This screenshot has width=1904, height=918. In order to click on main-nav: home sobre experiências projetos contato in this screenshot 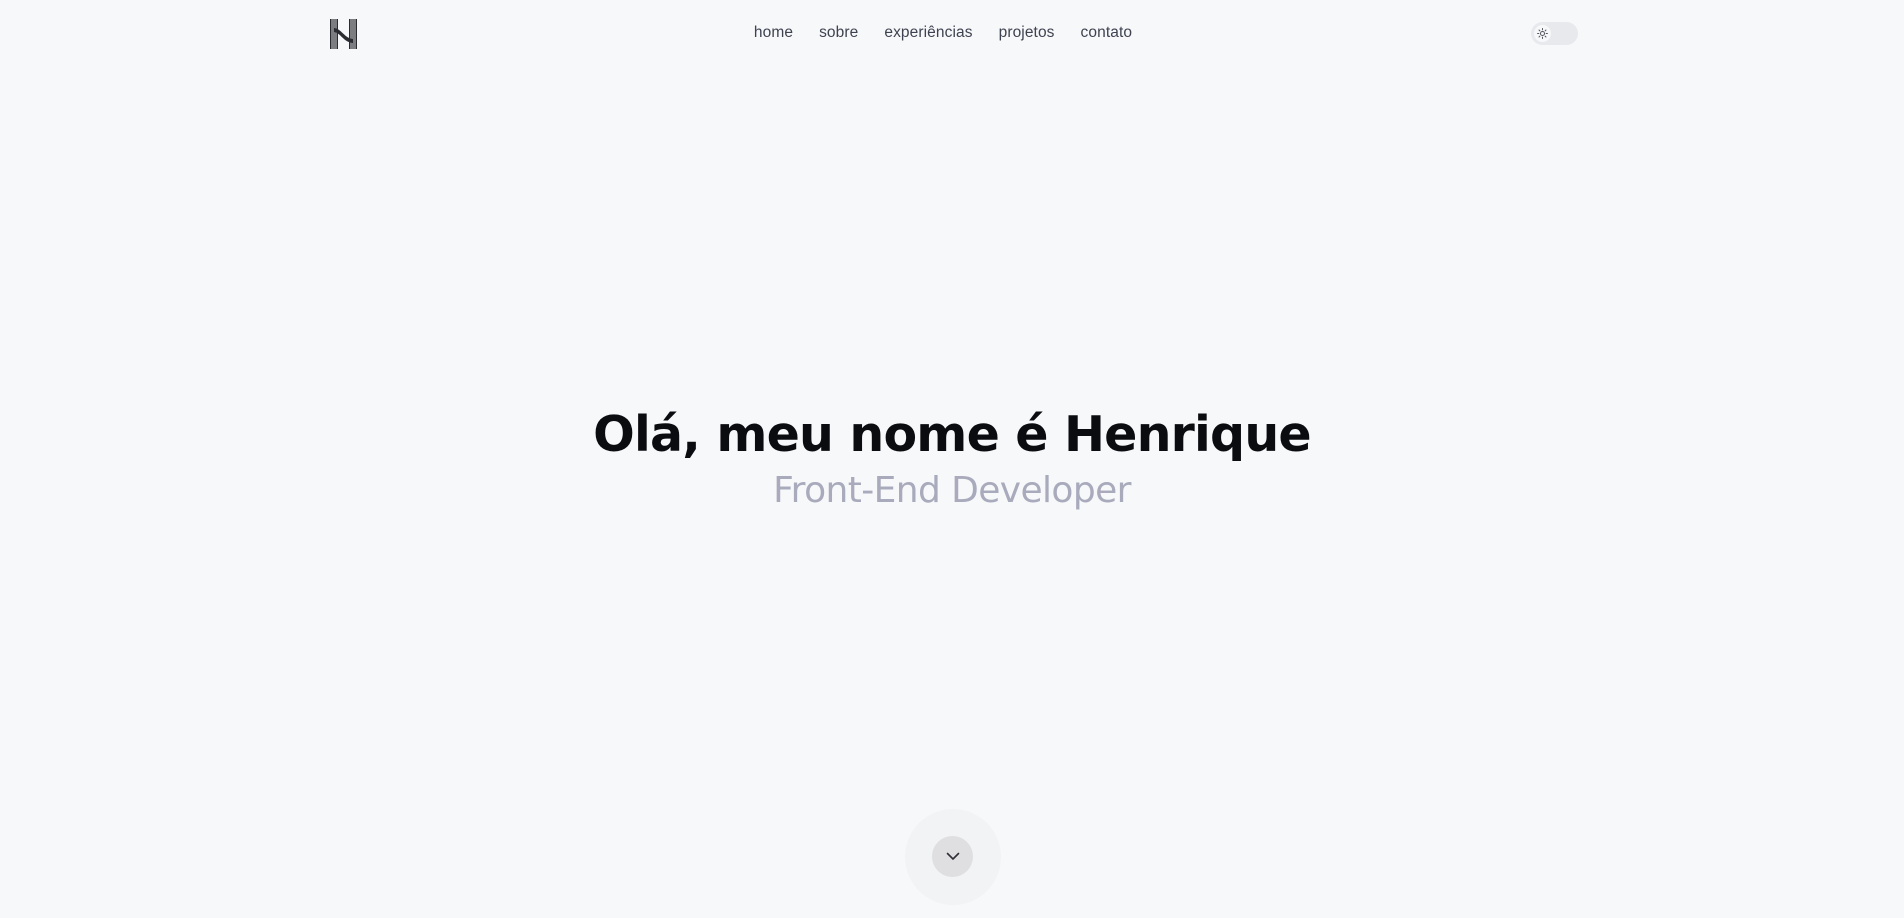, I will do `click(952, 33)`.